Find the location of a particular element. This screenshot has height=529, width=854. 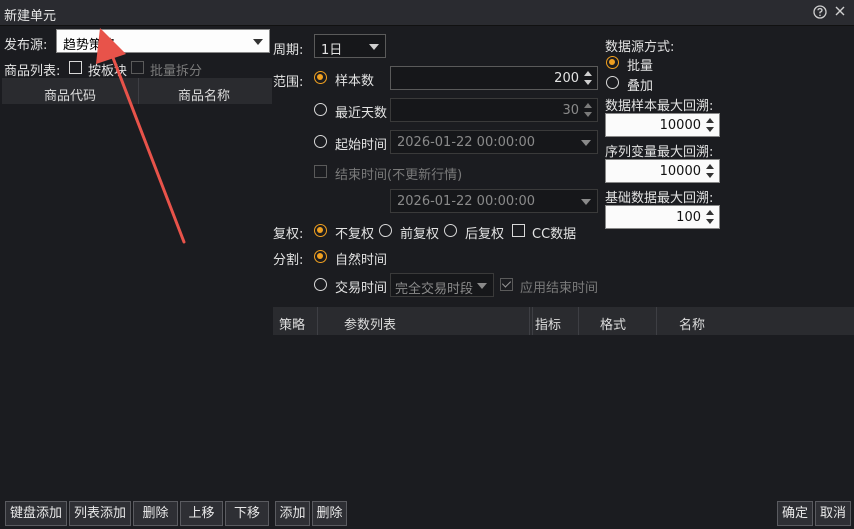

overlay-radio is located at coordinates (612, 82).